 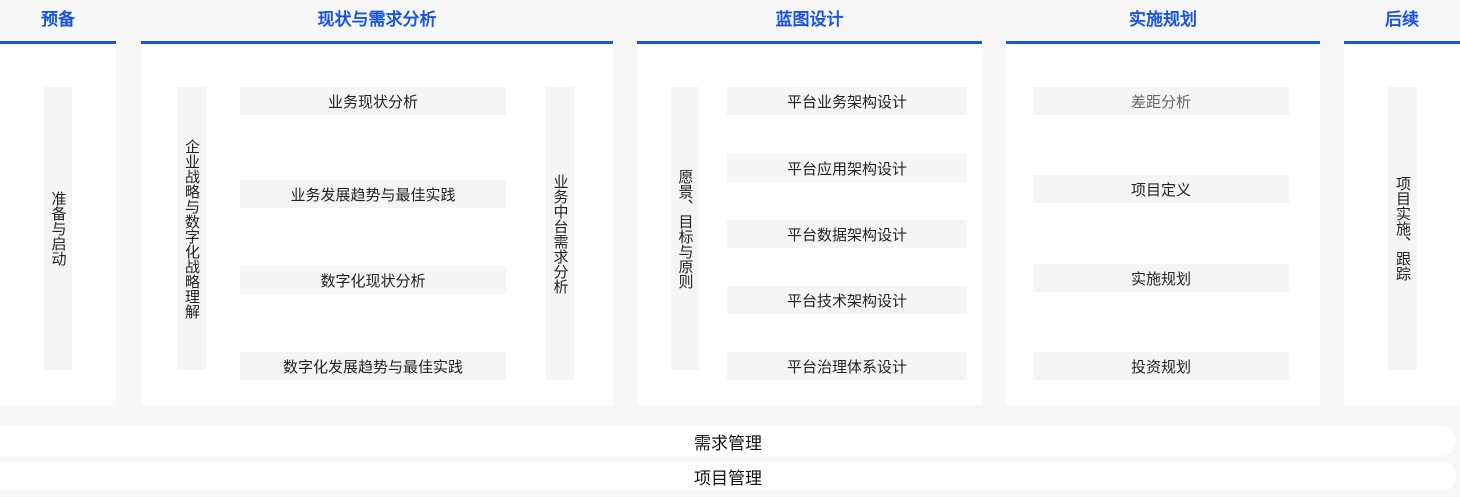 I want to click on blueprint-item: 平台数据架构设计, so click(x=847, y=234).